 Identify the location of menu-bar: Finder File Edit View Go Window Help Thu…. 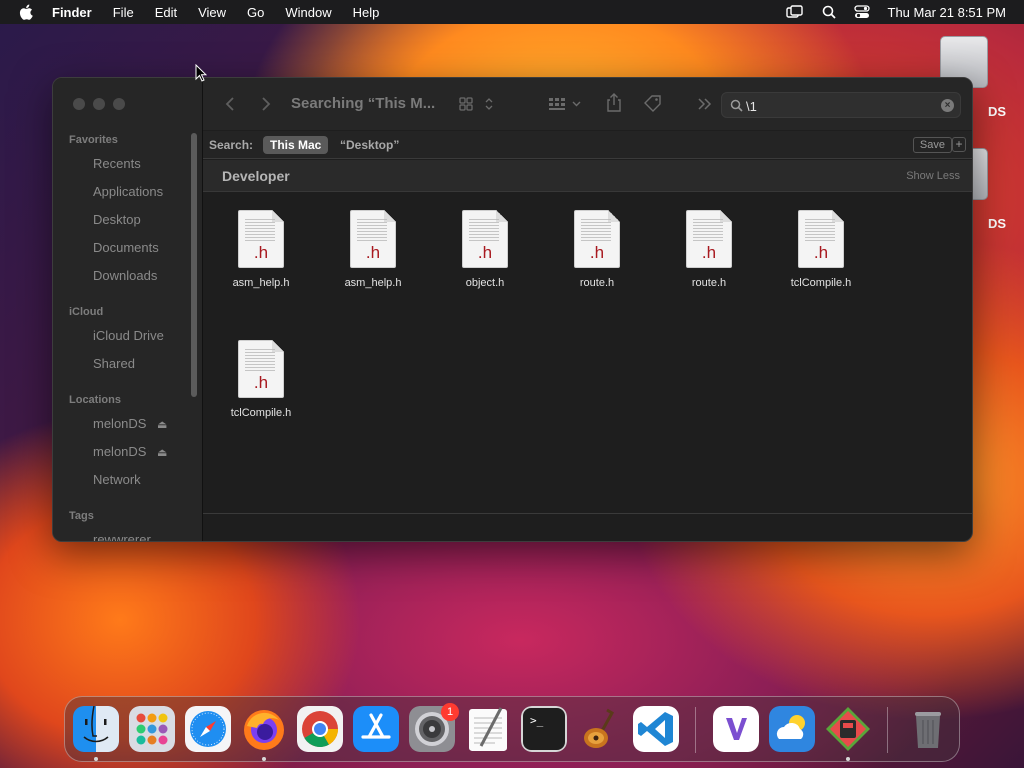
(512, 12).